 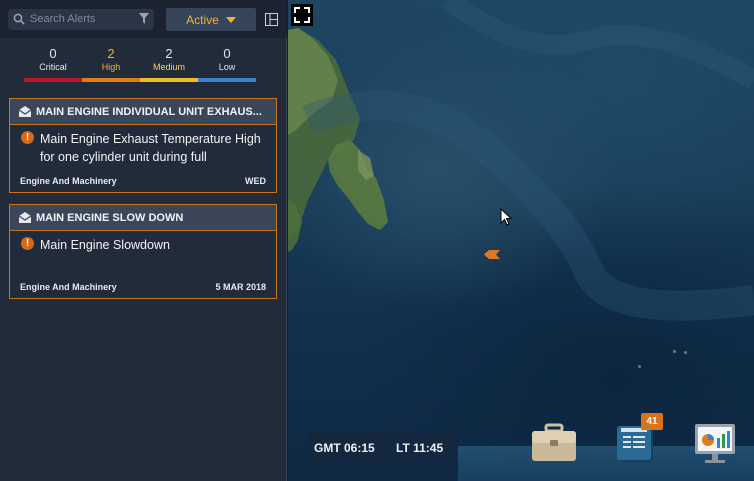 What do you see at coordinates (53, 67) in the screenshot?
I see `count-critical-label: Critical` at bounding box center [53, 67].